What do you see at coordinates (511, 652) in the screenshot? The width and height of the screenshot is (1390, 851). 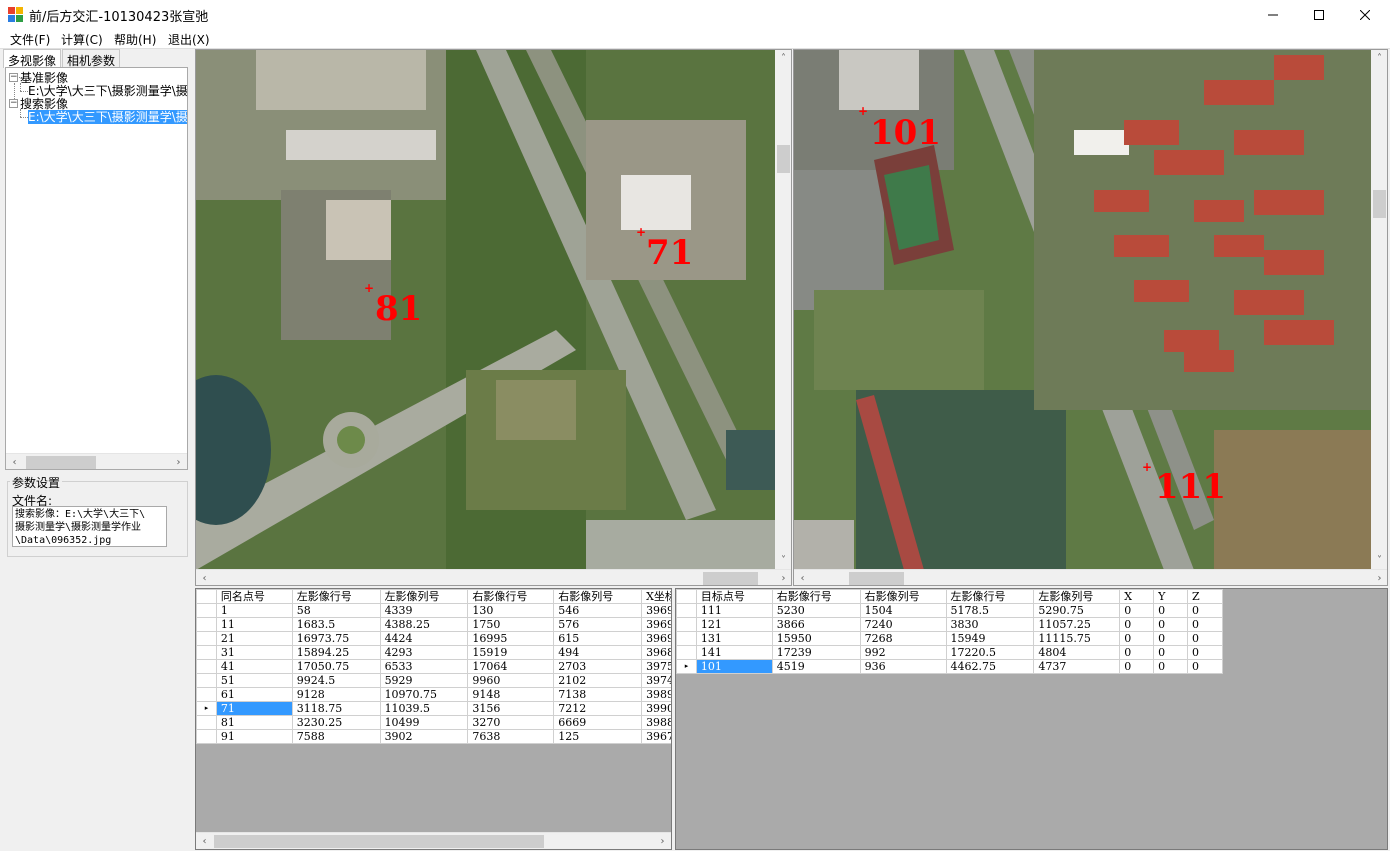 I see `table-cell: 15919` at bounding box center [511, 652].